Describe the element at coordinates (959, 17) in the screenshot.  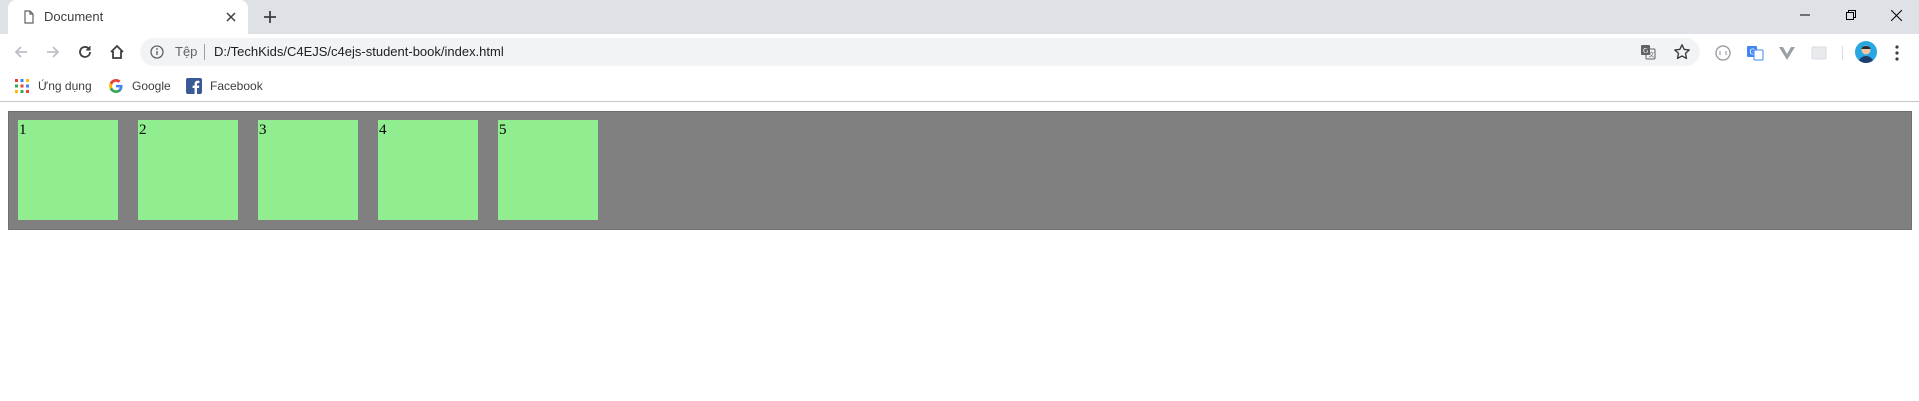
I see `tab-strip: Document` at that location.